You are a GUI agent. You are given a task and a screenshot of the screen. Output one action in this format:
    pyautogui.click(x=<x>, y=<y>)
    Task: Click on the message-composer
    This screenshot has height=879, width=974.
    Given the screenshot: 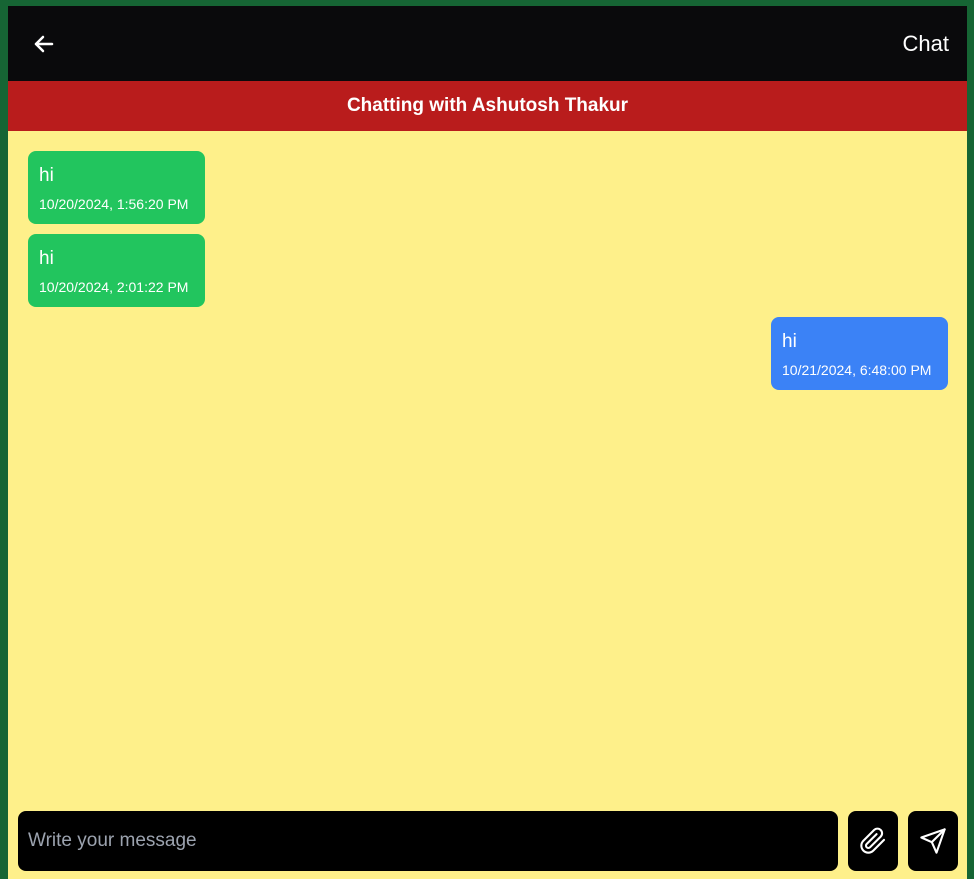 What is the action you would take?
    pyautogui.click(x=487, y=844)
    